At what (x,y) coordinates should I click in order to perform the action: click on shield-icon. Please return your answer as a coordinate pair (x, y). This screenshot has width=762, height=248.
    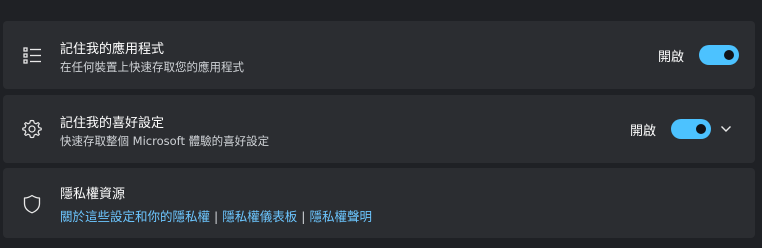
    Looking at the image, I should click on (32, 204).